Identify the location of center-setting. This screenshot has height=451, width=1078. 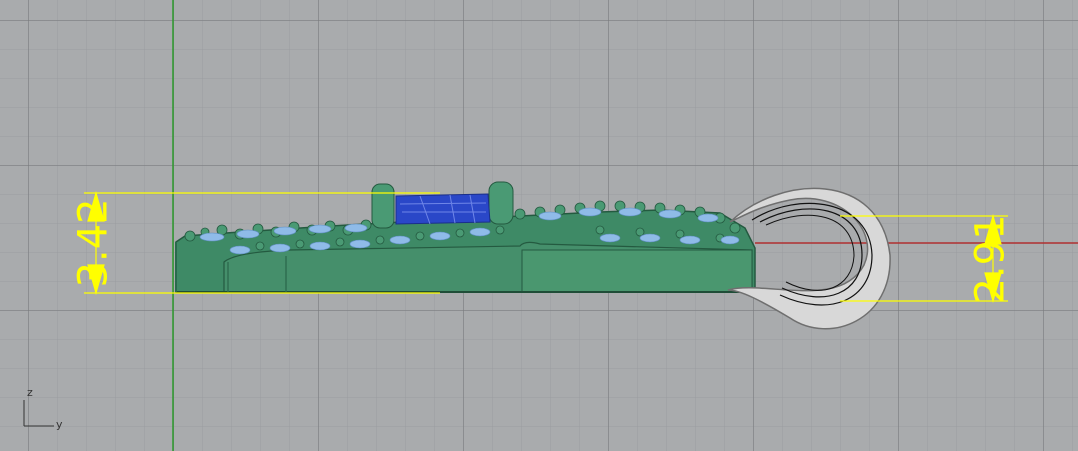
(442, 205).